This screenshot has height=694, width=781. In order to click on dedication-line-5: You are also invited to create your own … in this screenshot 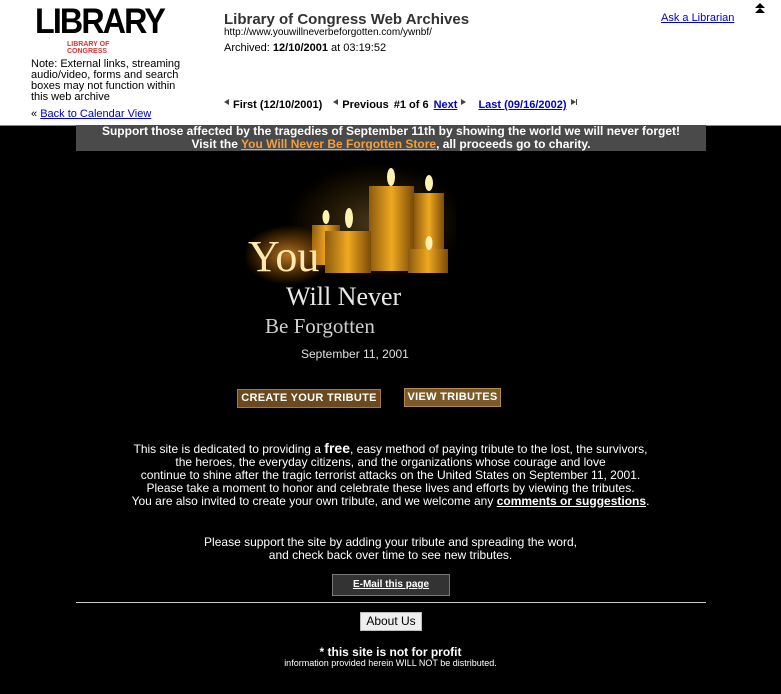, I will do `click(390, 501)`.